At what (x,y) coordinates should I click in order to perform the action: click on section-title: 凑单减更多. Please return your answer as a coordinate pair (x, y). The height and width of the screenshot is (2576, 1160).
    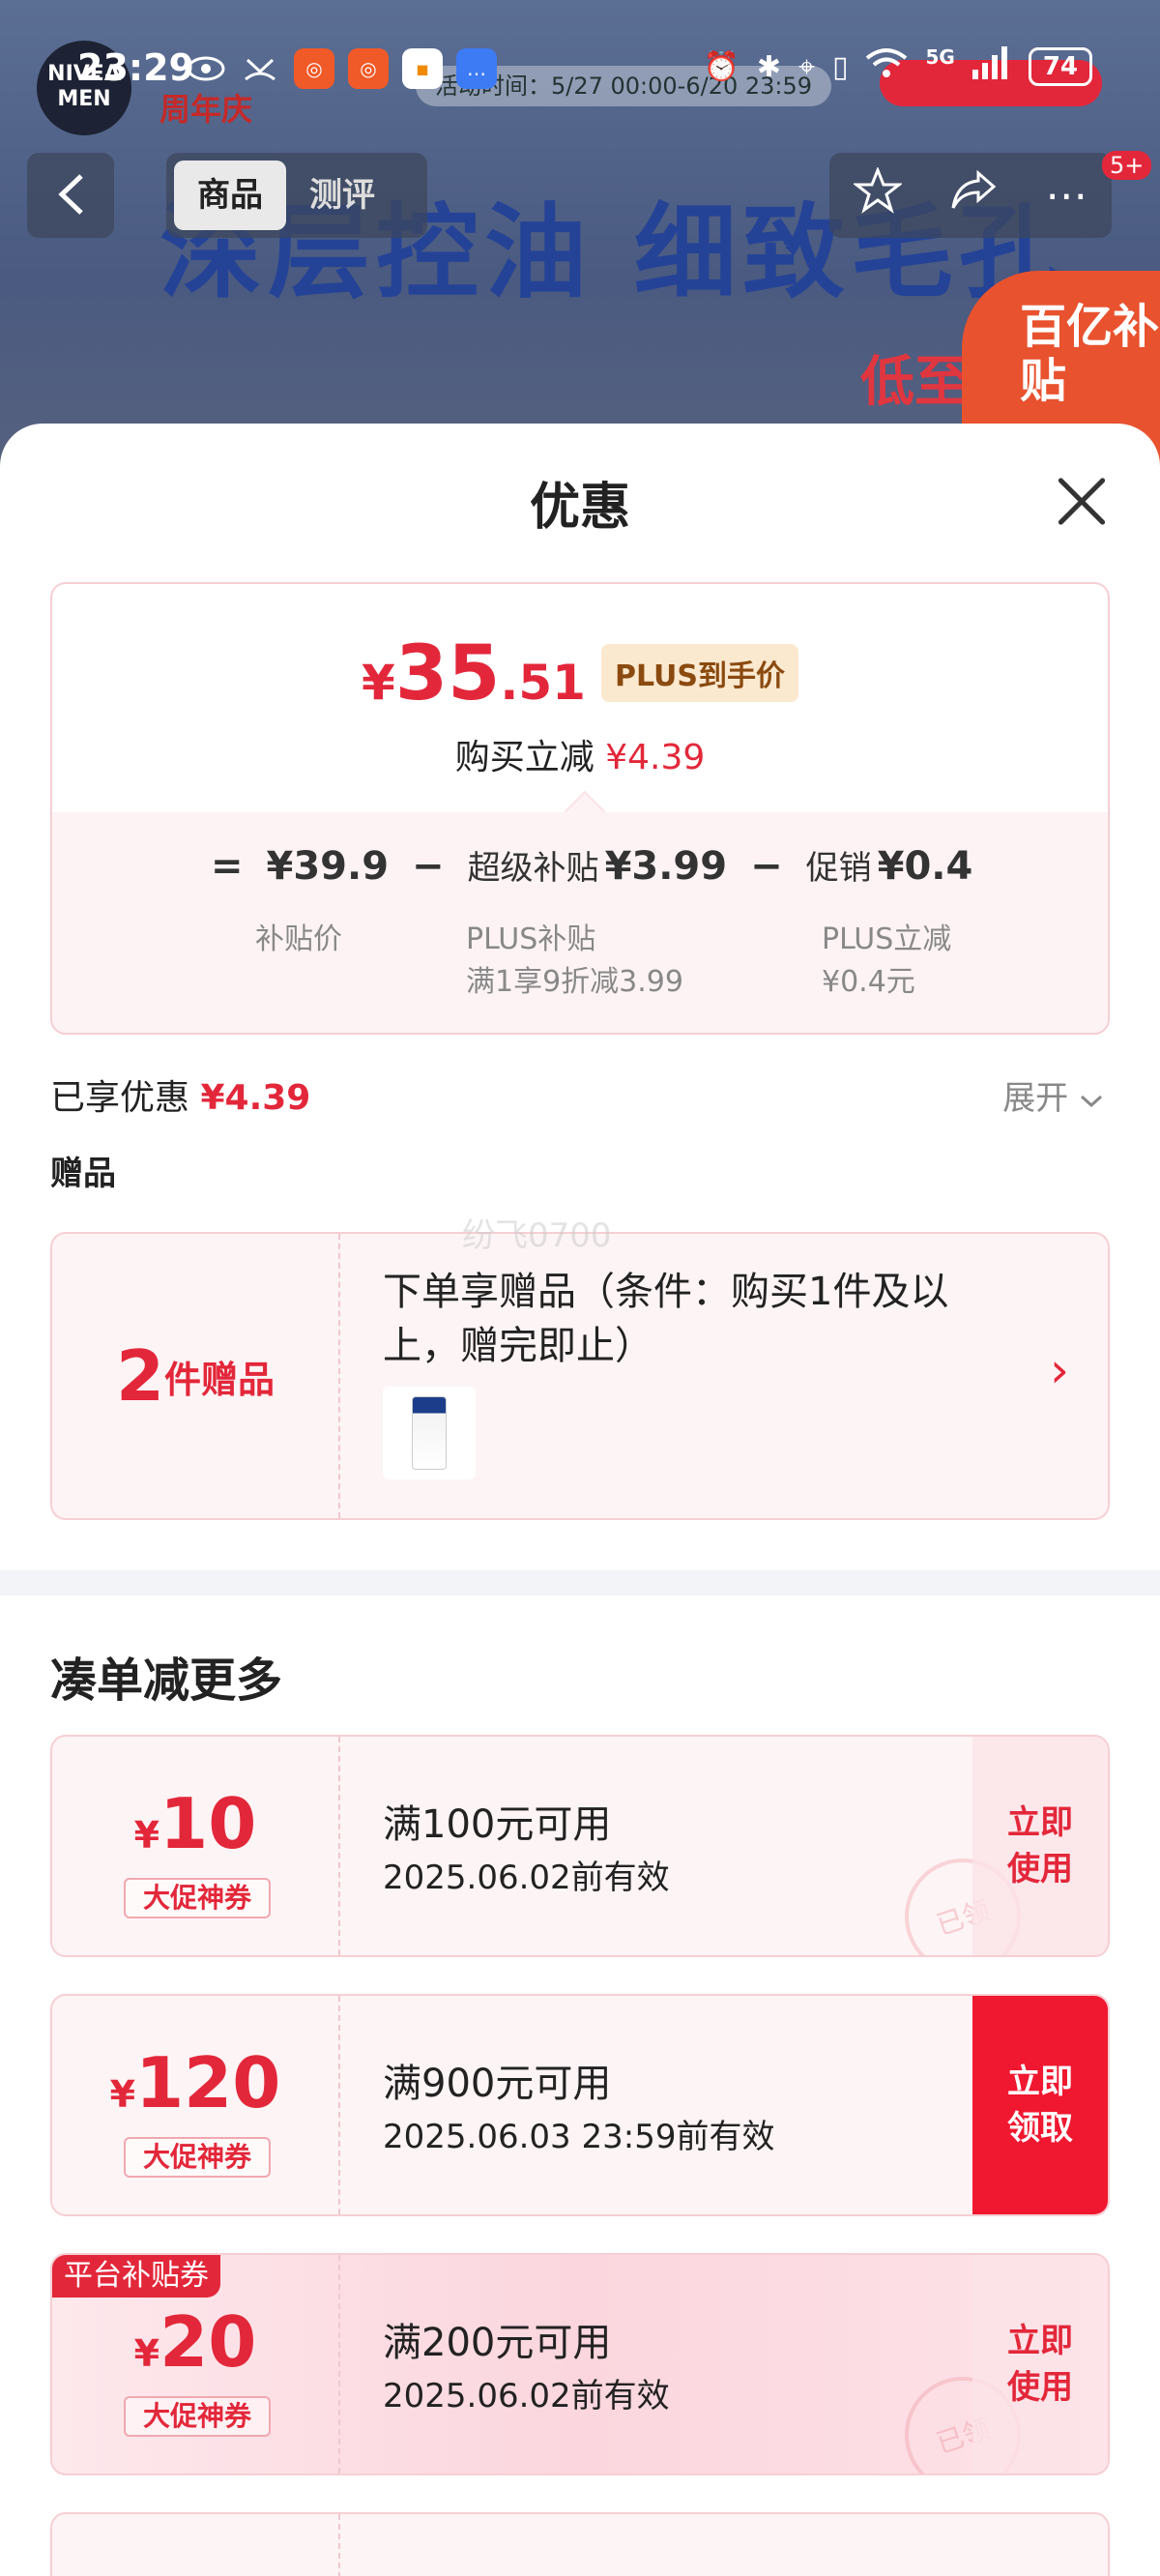
    Looking at the image, I should click on (166, 1681).